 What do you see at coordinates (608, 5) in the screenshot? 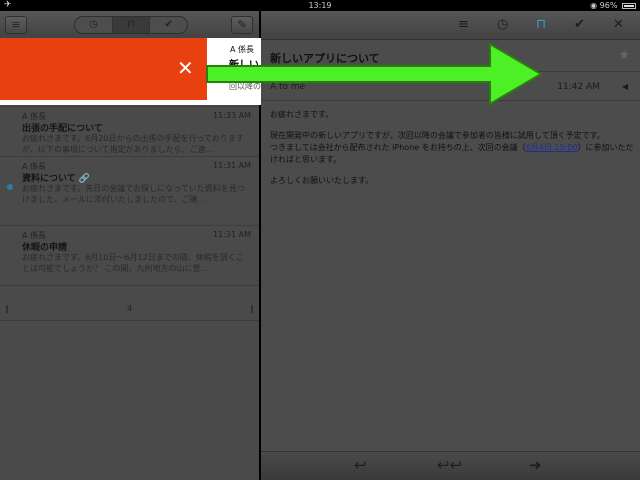
I see `battery-percent: 96%` at bounding box center [608, 5].